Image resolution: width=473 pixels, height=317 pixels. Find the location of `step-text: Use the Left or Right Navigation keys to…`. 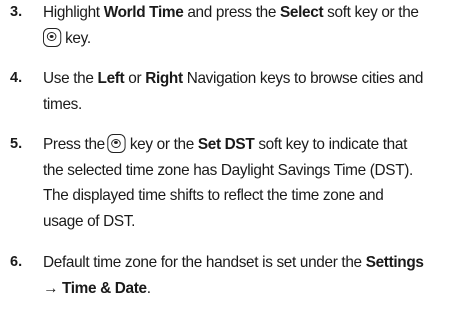

step-text: Use the Left or Right Navigation keys to… is located at coordinates (250, 91).